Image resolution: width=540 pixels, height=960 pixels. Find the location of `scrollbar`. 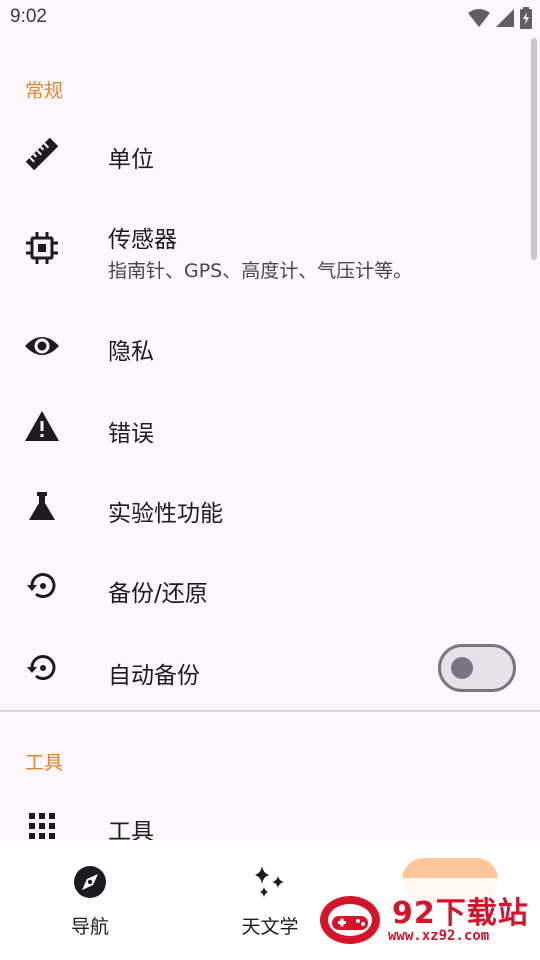

scrollbar is located at coordinates (534, 149).